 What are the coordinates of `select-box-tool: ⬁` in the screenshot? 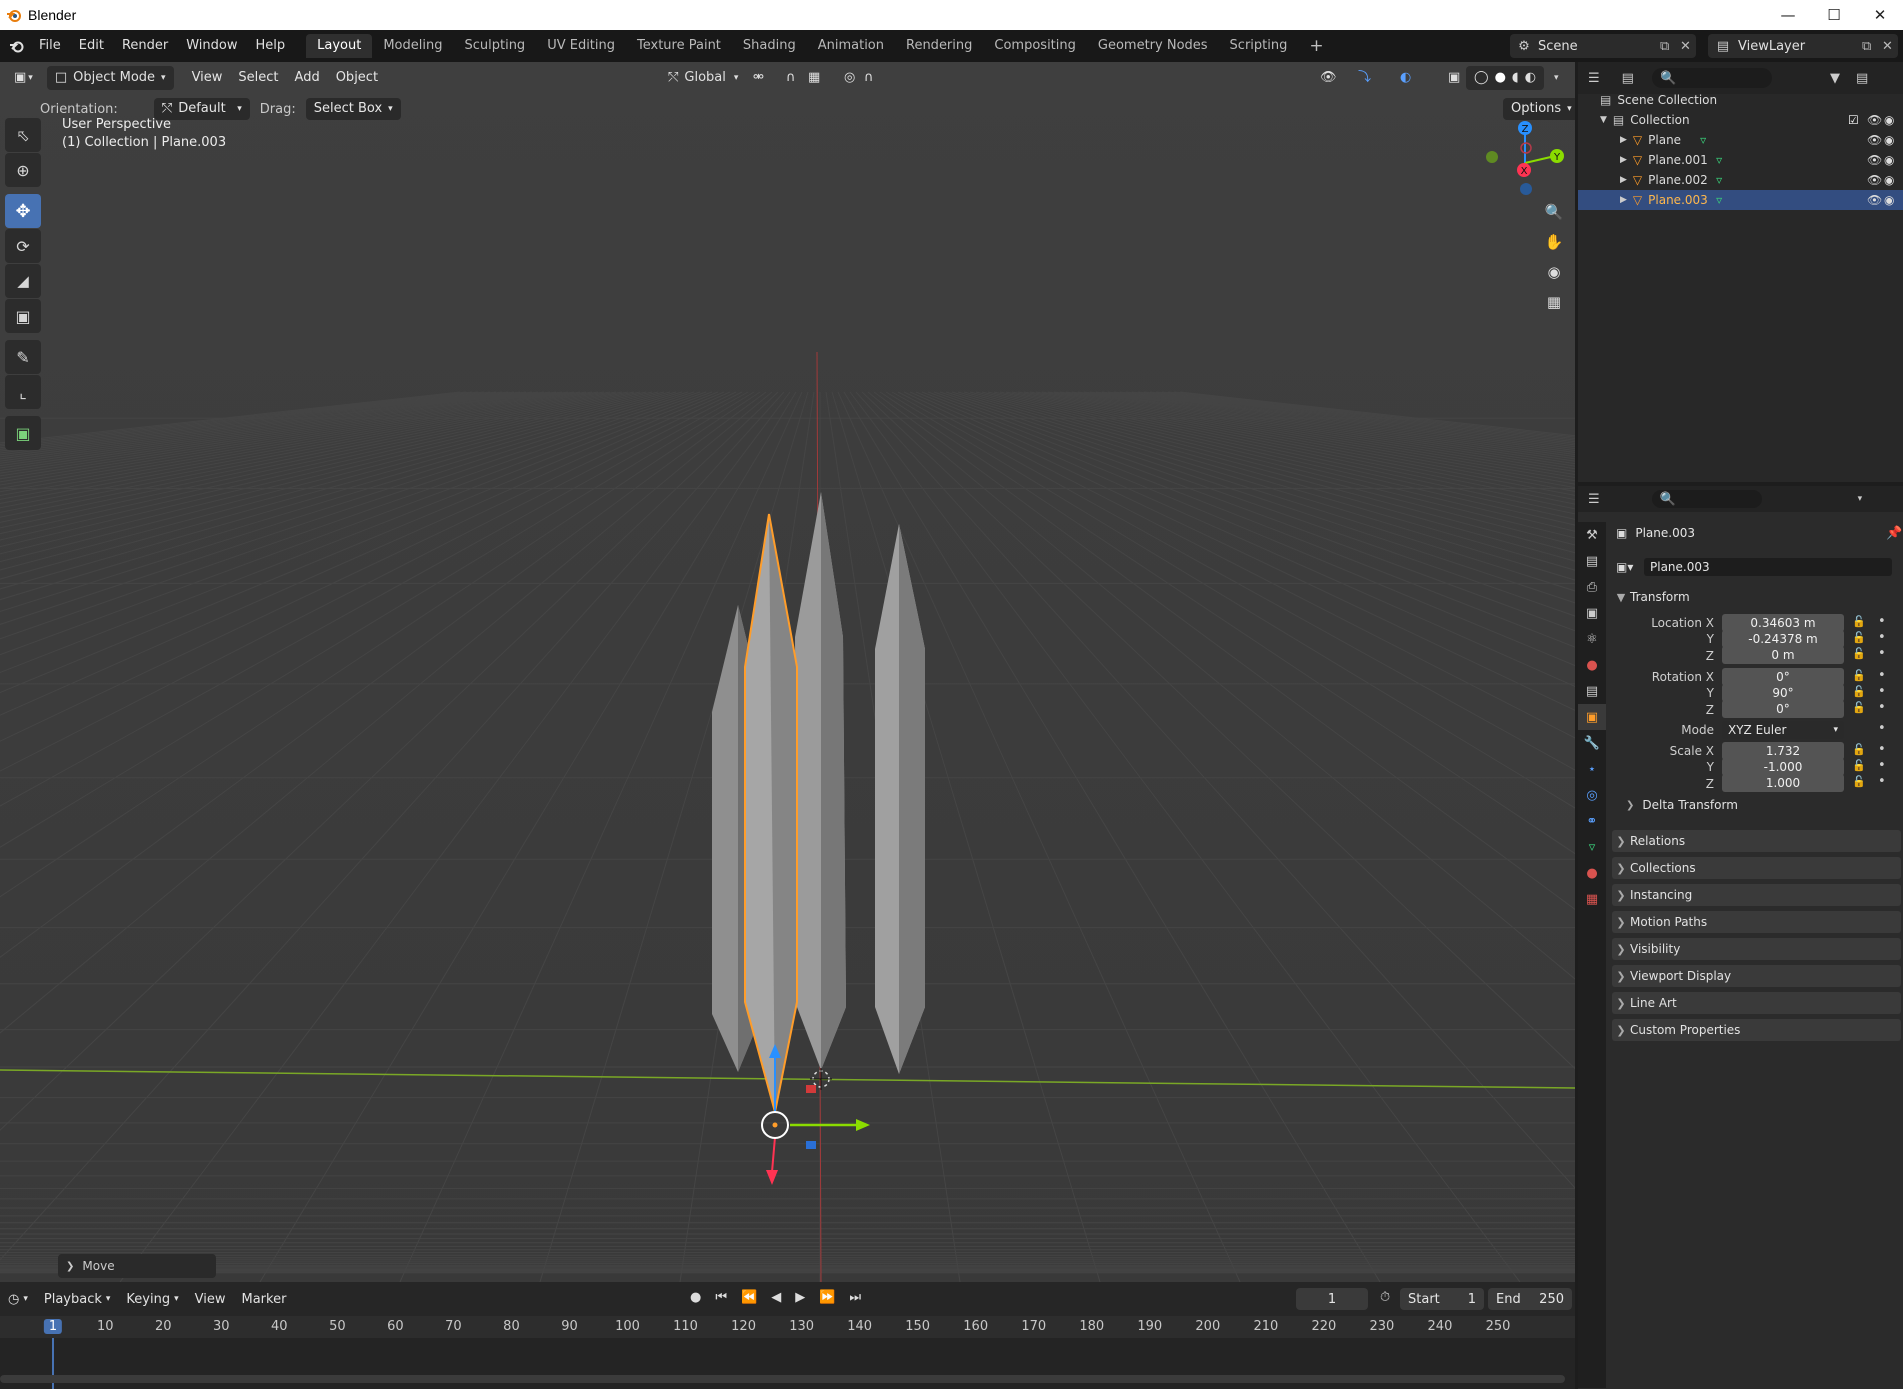 It's located at (23, 135).